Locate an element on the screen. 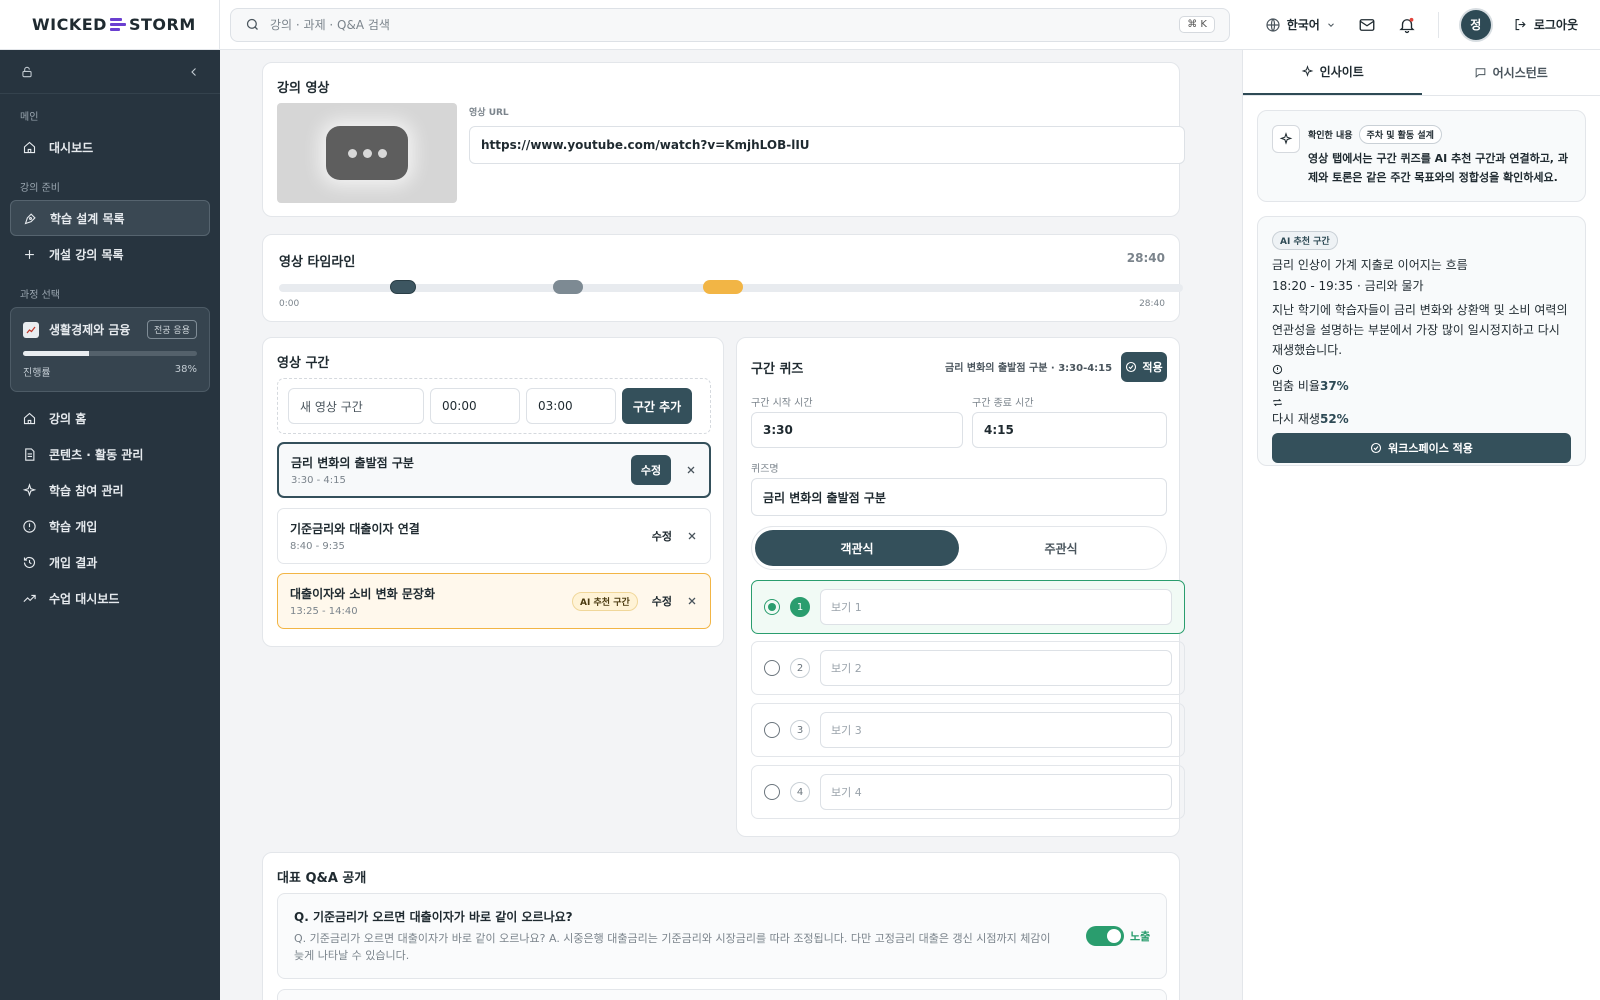 The height and width of the screenshot is (1000, 1600). alert-circle-icon is located at coordinates (1277, 369).